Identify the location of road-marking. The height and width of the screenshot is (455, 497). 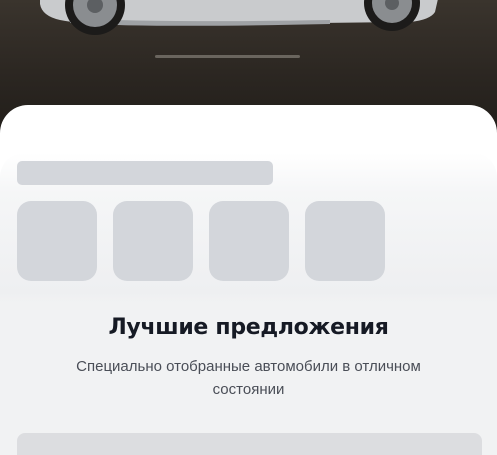
(227, 56).